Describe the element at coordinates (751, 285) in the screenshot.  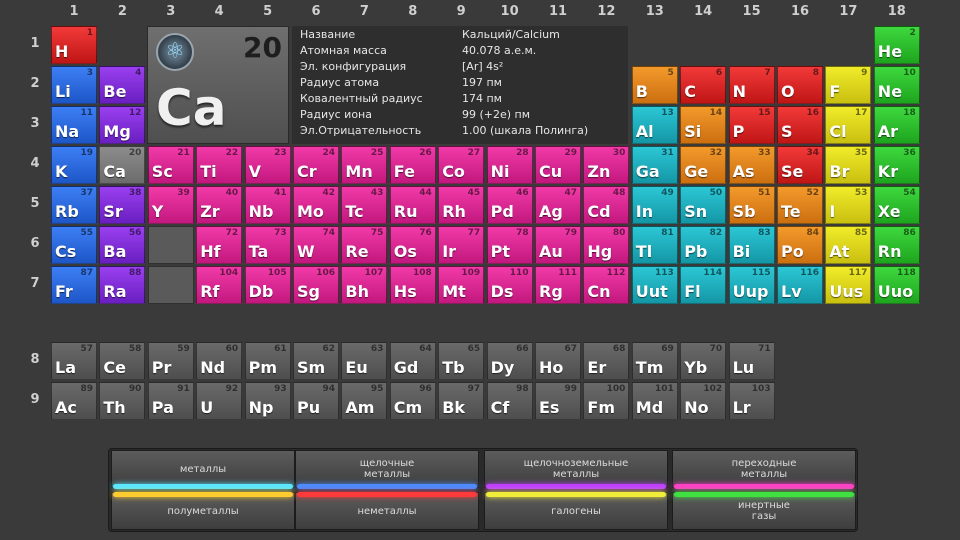
I see `element-cell-uup: 115 Uup` at that location.